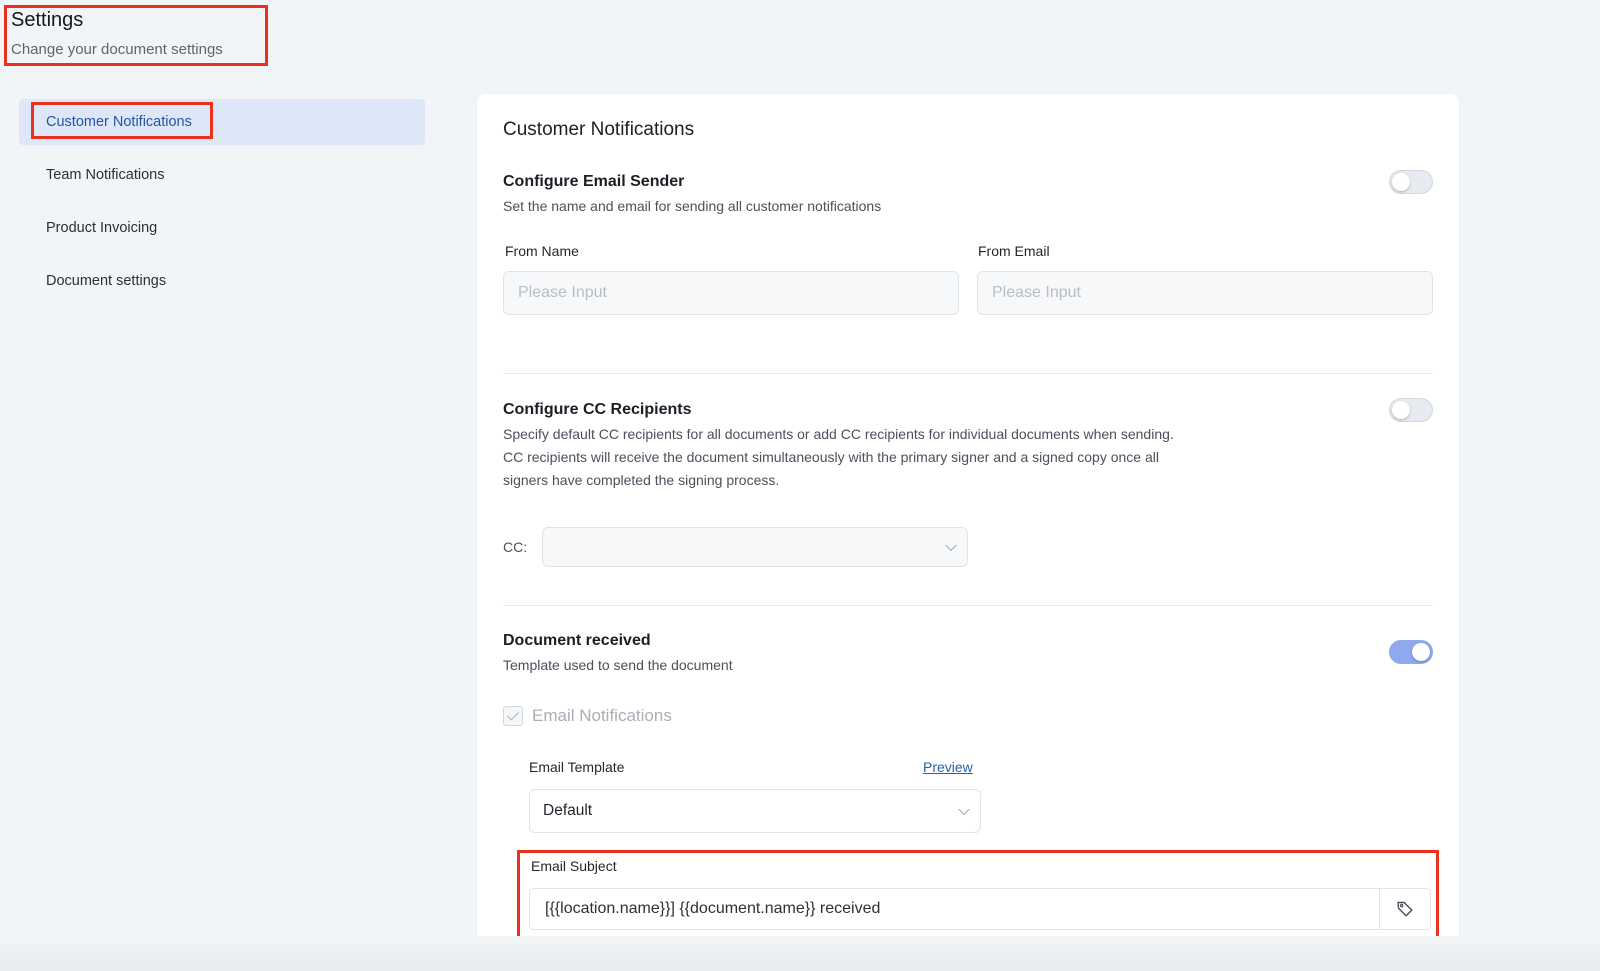  What do you see at coordinates (755, 811) in the screenshot?
I see `email-template-select: Default` at bounding box center [755, 811].